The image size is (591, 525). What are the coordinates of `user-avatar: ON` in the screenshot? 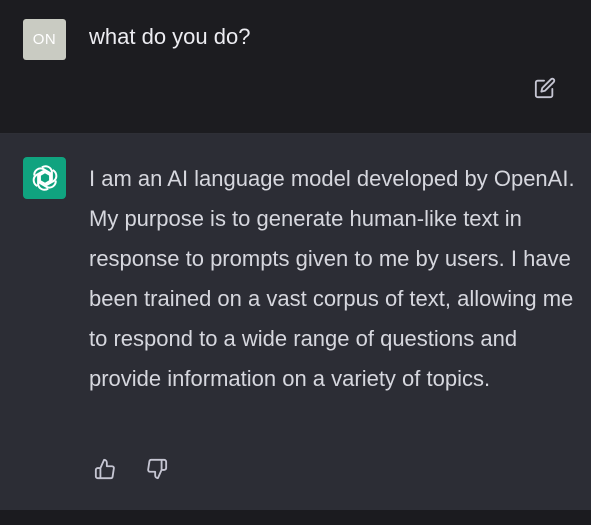 It's located at (44, 39).